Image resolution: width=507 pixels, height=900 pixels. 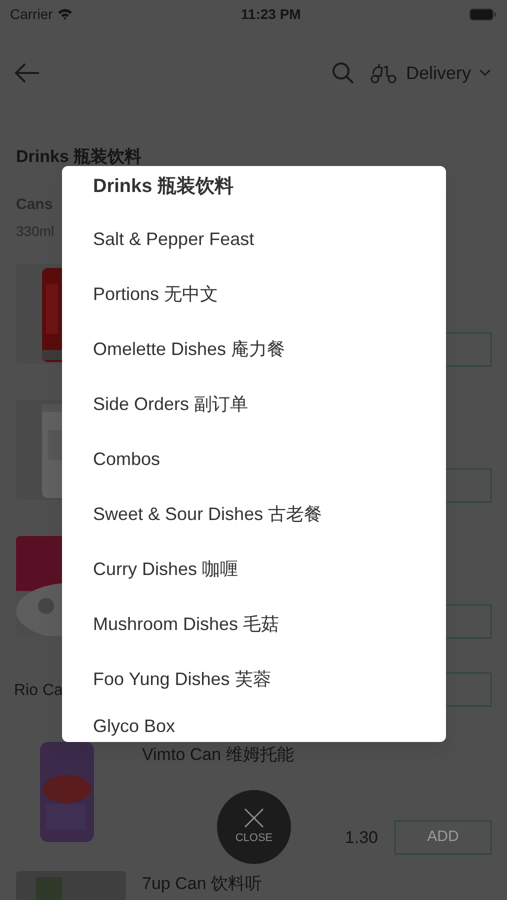 What do you see at coordinates (27, 73) in the screenshot?
I see `back-arrow-icon` at bounding box center [27, 73].